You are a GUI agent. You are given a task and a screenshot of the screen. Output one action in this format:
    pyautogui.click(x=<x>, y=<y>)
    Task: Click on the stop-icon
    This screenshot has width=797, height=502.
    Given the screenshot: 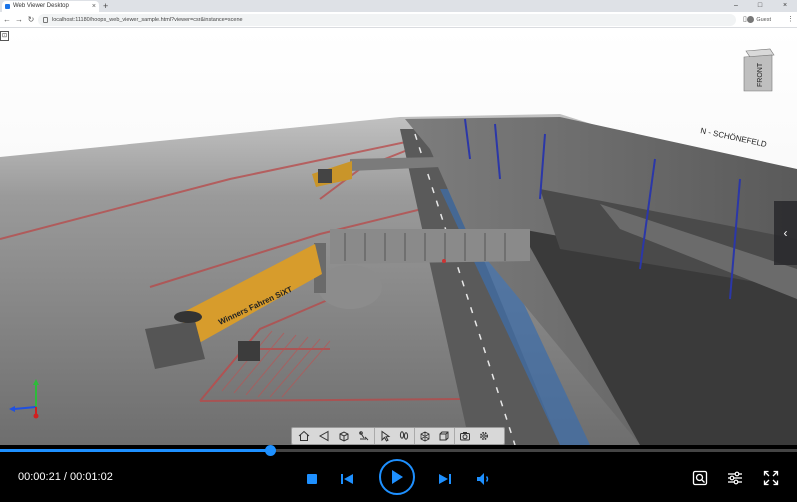 What is the action you would take?
    pyautogui.click(x=312, y=479)
    